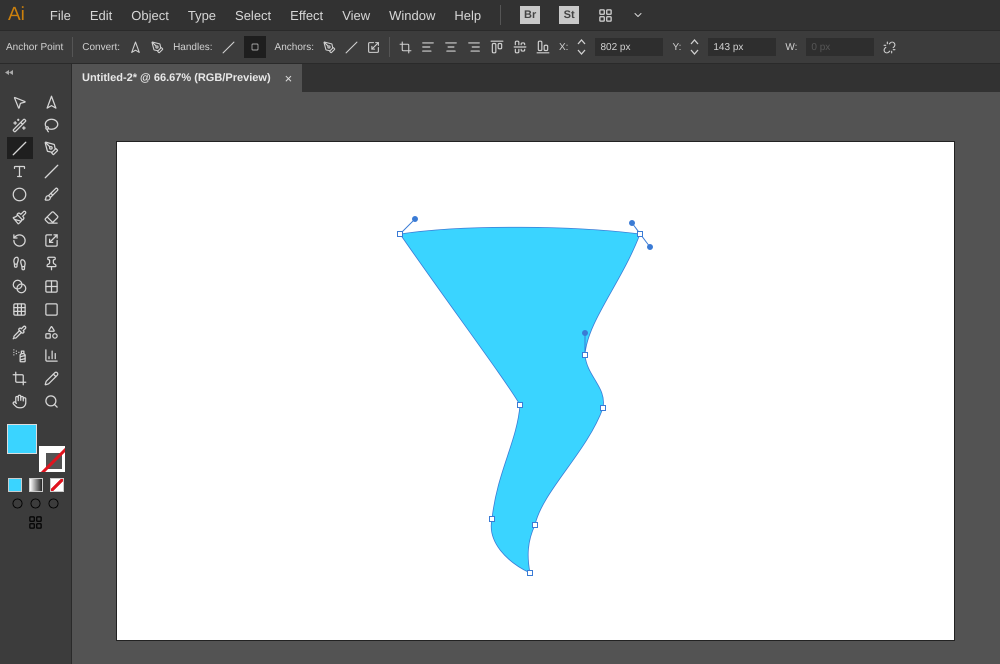  Describe the element at coordinates (497, 47) in the screenshot. I see `align-top-icon` at that location.